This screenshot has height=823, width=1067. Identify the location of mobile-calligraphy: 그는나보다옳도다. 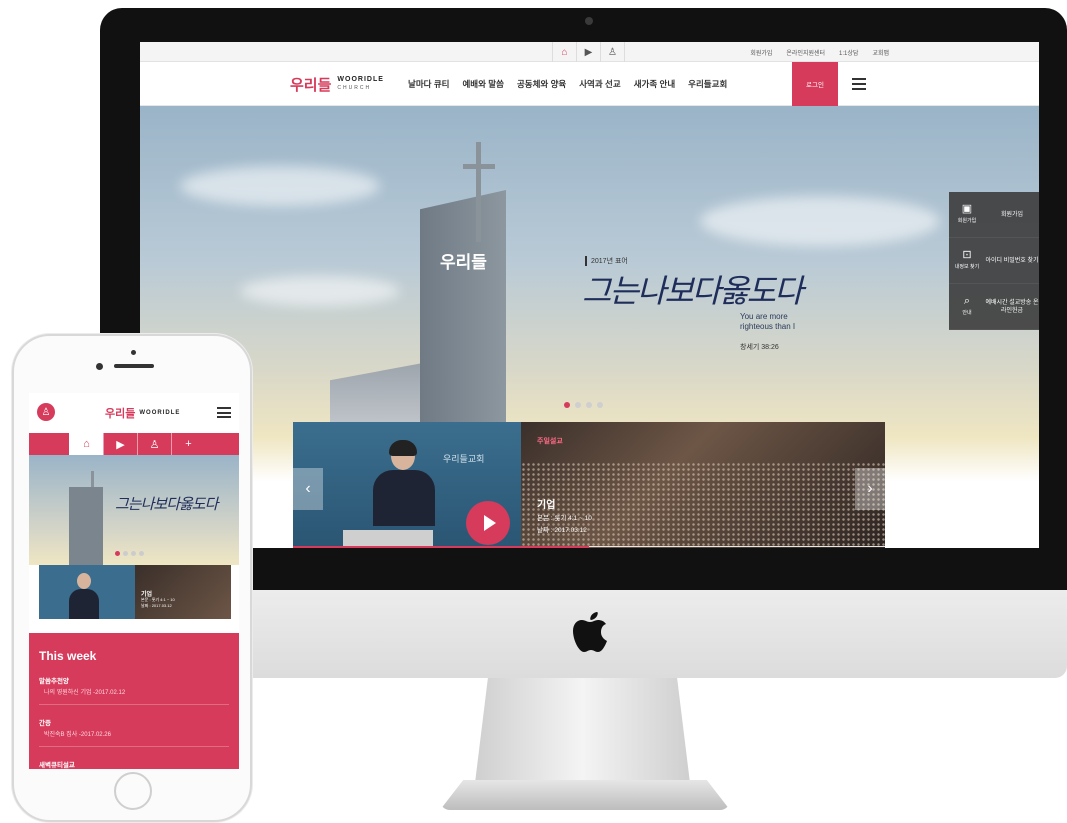
(166, 504).